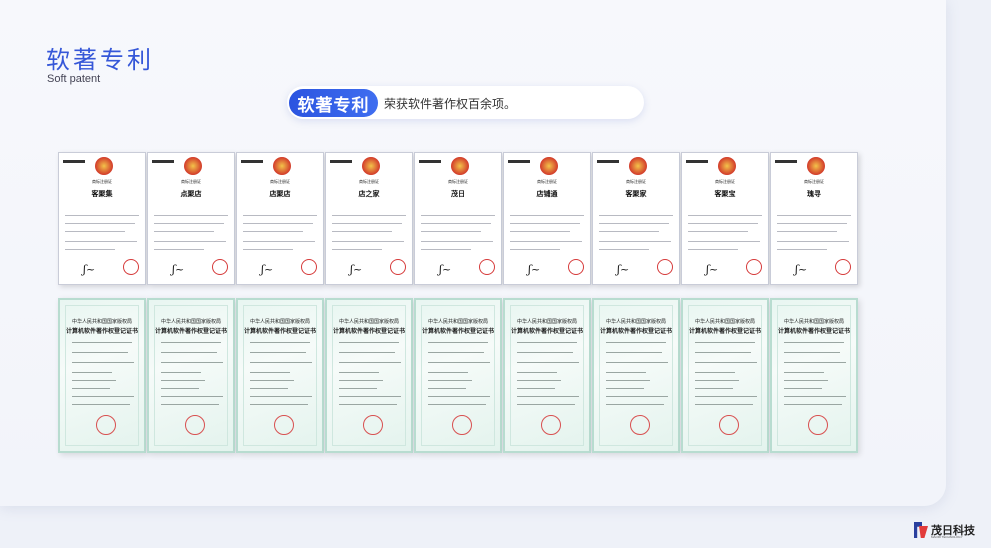  What do you see at coordinates (191, 194) in the screenshot?
I see `cert-mark-name: 点聚店` at bounding box center [191, 194].